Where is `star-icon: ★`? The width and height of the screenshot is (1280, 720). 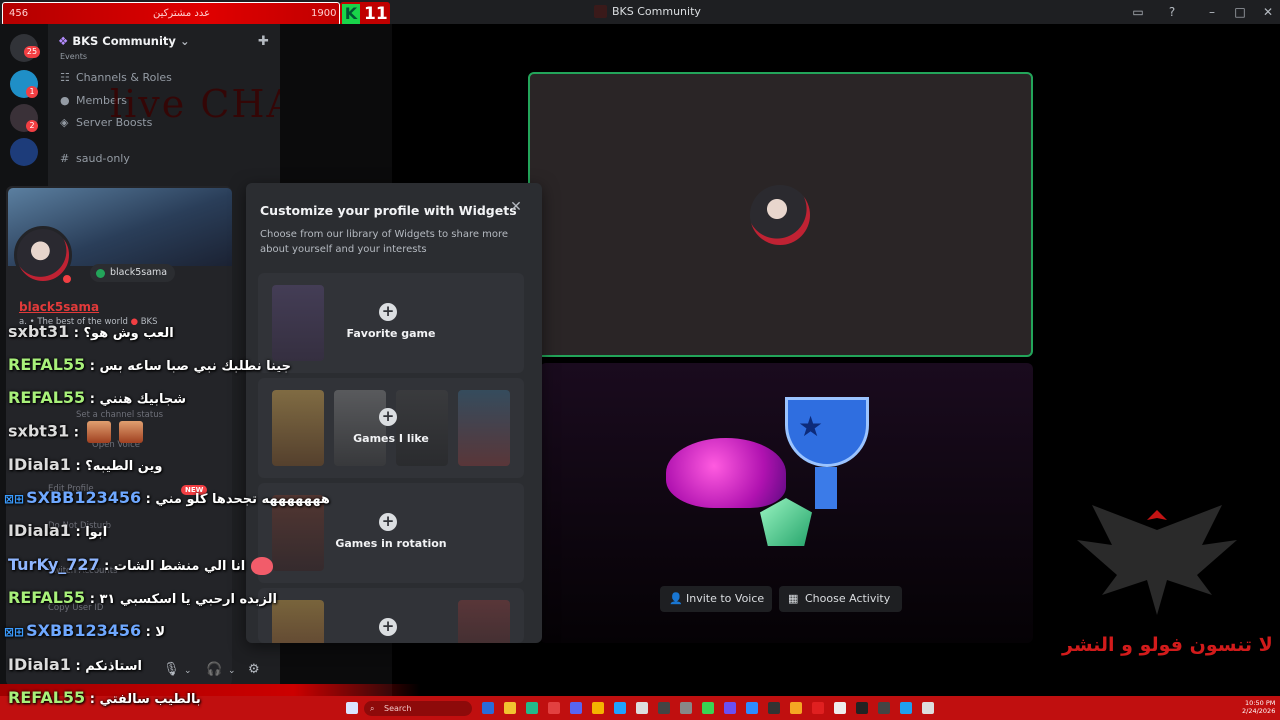 star-icon: ★ is located at coordinates (811, 426).